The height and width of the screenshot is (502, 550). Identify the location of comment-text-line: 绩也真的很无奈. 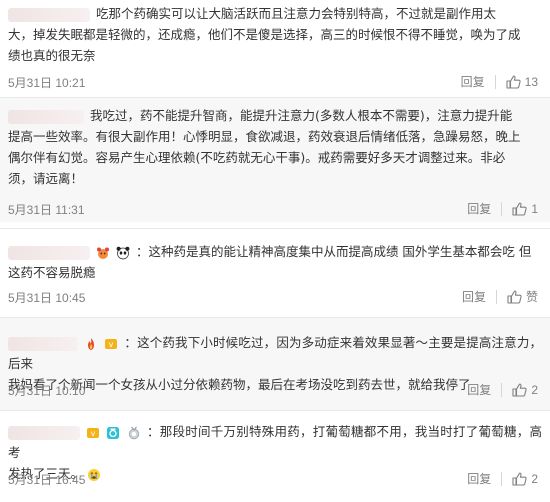
(52, 55).